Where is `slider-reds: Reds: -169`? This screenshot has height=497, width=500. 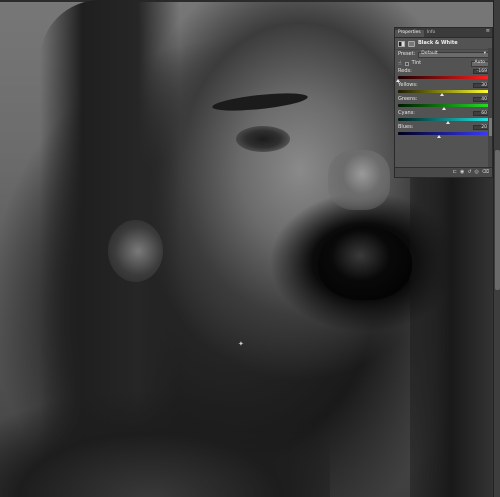
slider-reds: Reds: -169 is located at coordinates (443, 75).